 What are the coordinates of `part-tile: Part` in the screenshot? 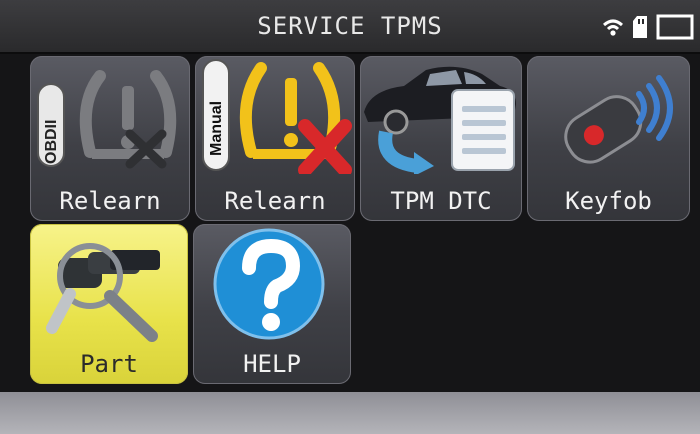 It's located at (109, 304).